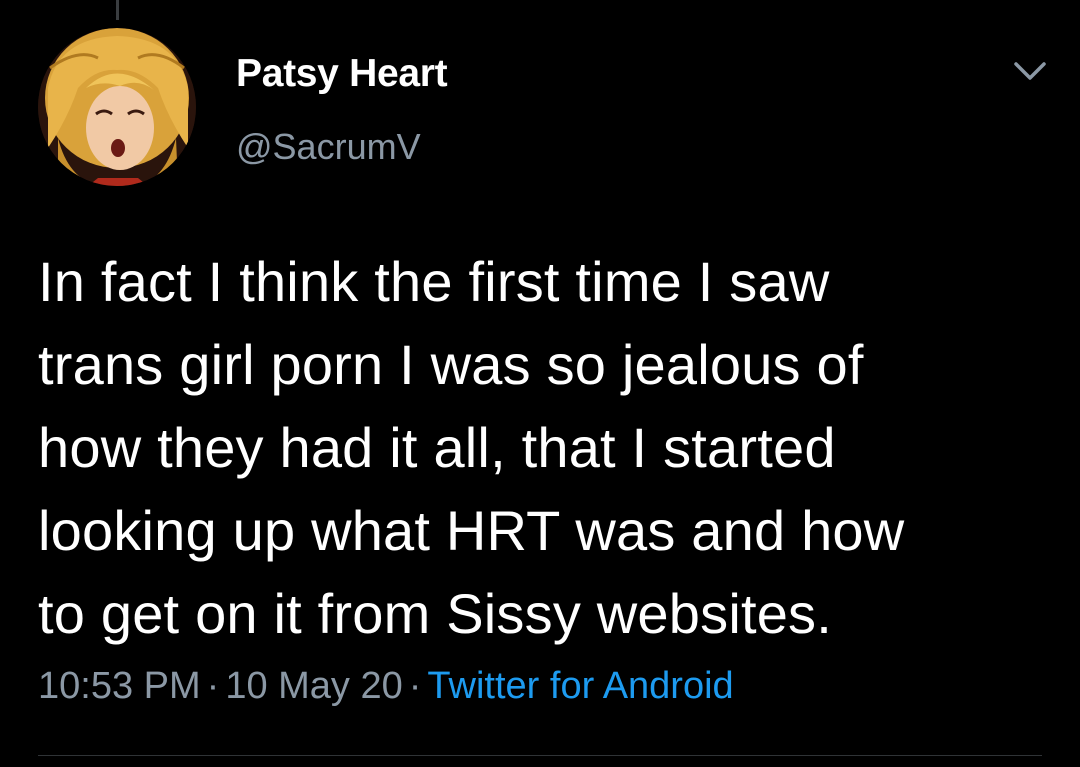  What do you see at coordinates (434, 281) in the screenshot?
I see `tweet-text-line: In fact I think the first time I saw` at bounding box center [434, 281].